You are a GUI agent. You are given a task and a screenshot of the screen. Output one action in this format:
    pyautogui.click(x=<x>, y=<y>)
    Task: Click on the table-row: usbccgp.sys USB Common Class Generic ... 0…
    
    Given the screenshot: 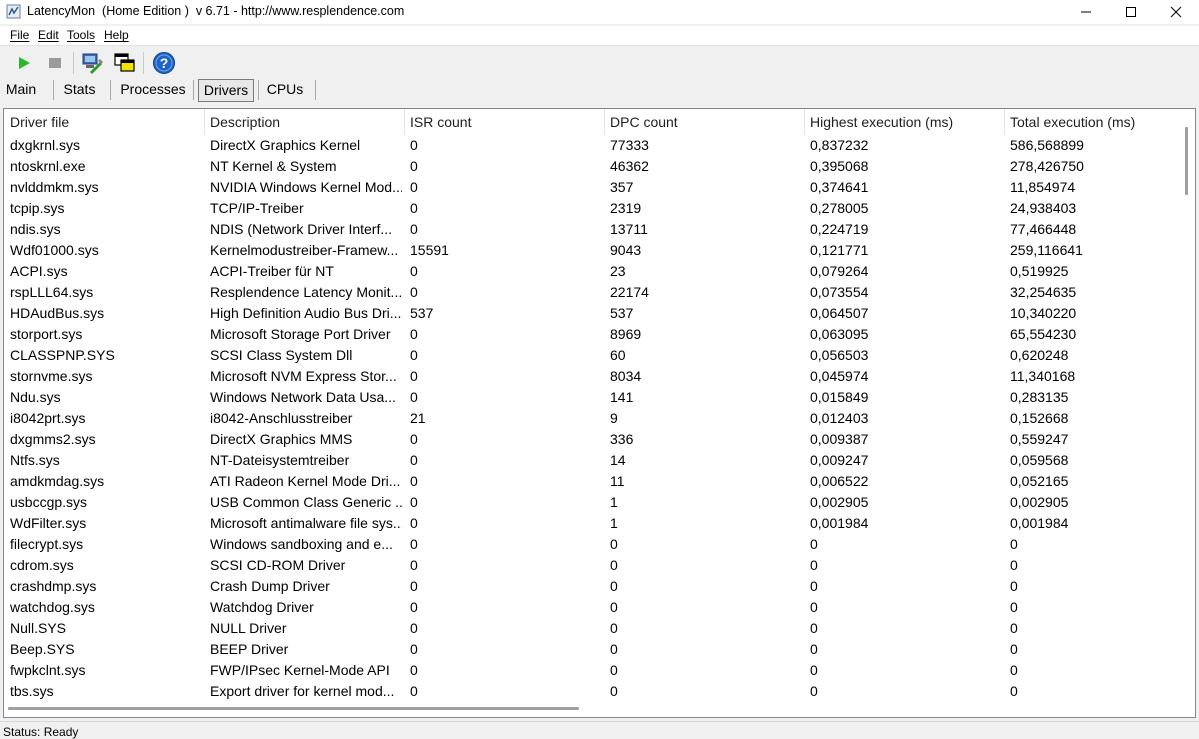 What is the action you would take?
    pyautogui.click(x=594, y=502)
    